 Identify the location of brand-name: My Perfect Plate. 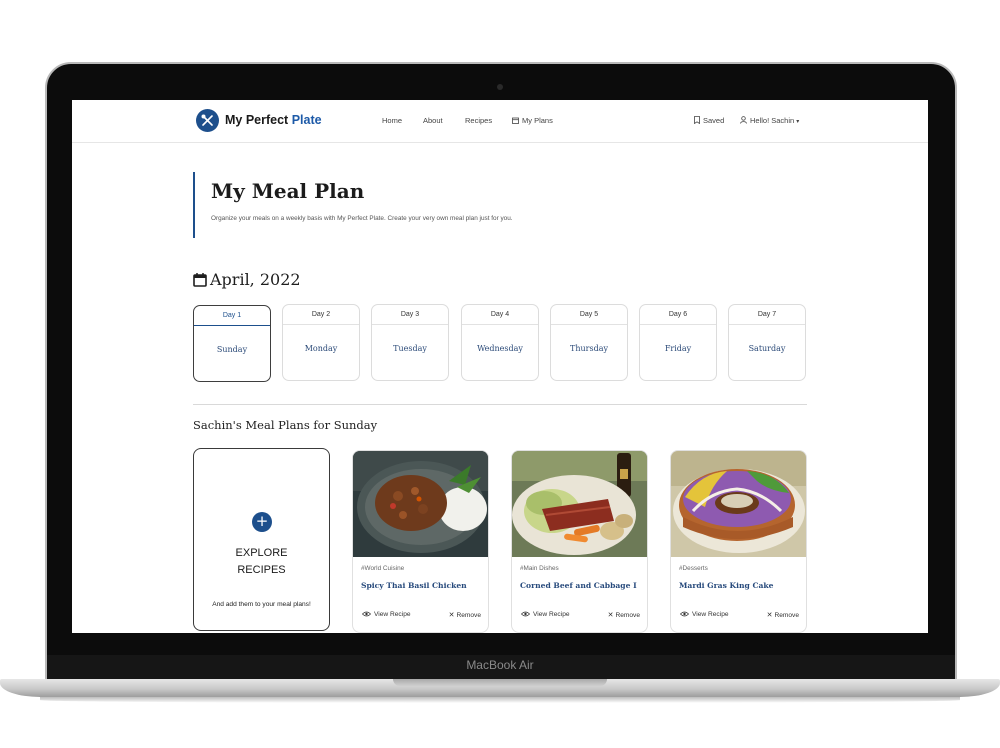
(273, 120).